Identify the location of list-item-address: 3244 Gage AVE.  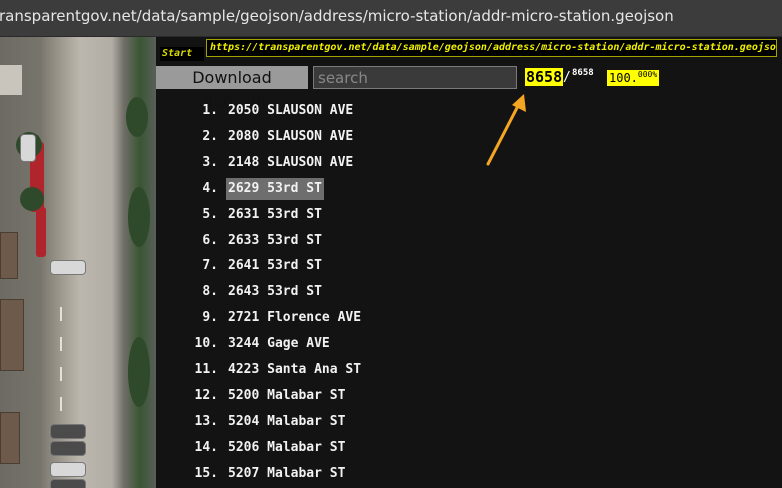
(279, 344).